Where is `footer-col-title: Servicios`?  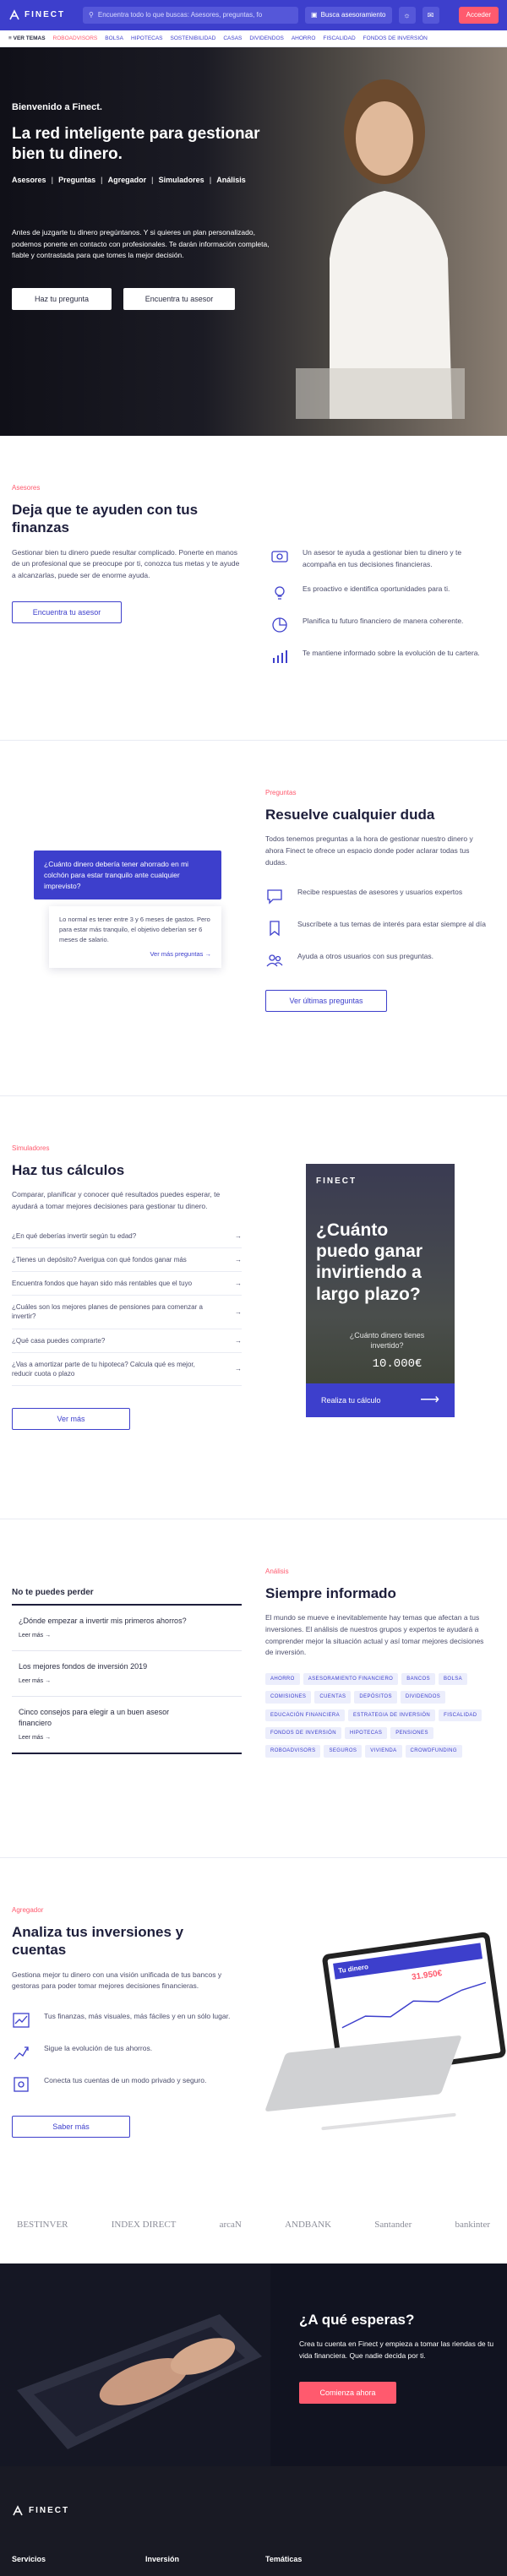 footer-col-title: Servicios is located at coordinates (29, 2559).